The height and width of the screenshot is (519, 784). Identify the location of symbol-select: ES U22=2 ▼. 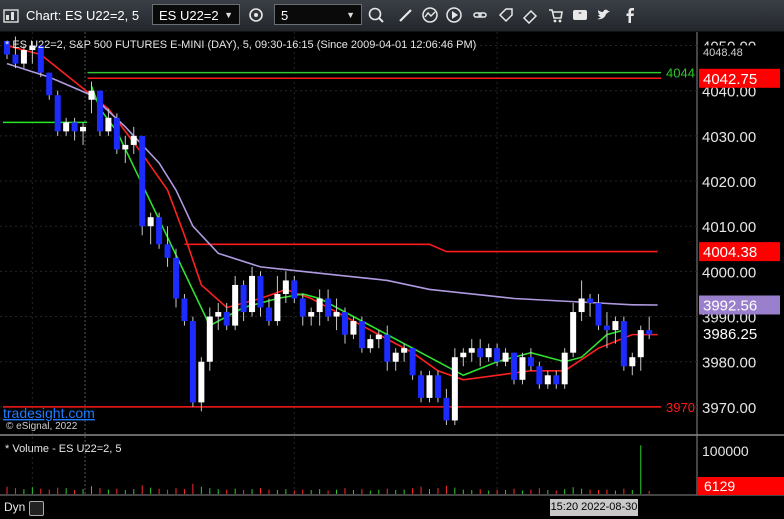
(196, 14).